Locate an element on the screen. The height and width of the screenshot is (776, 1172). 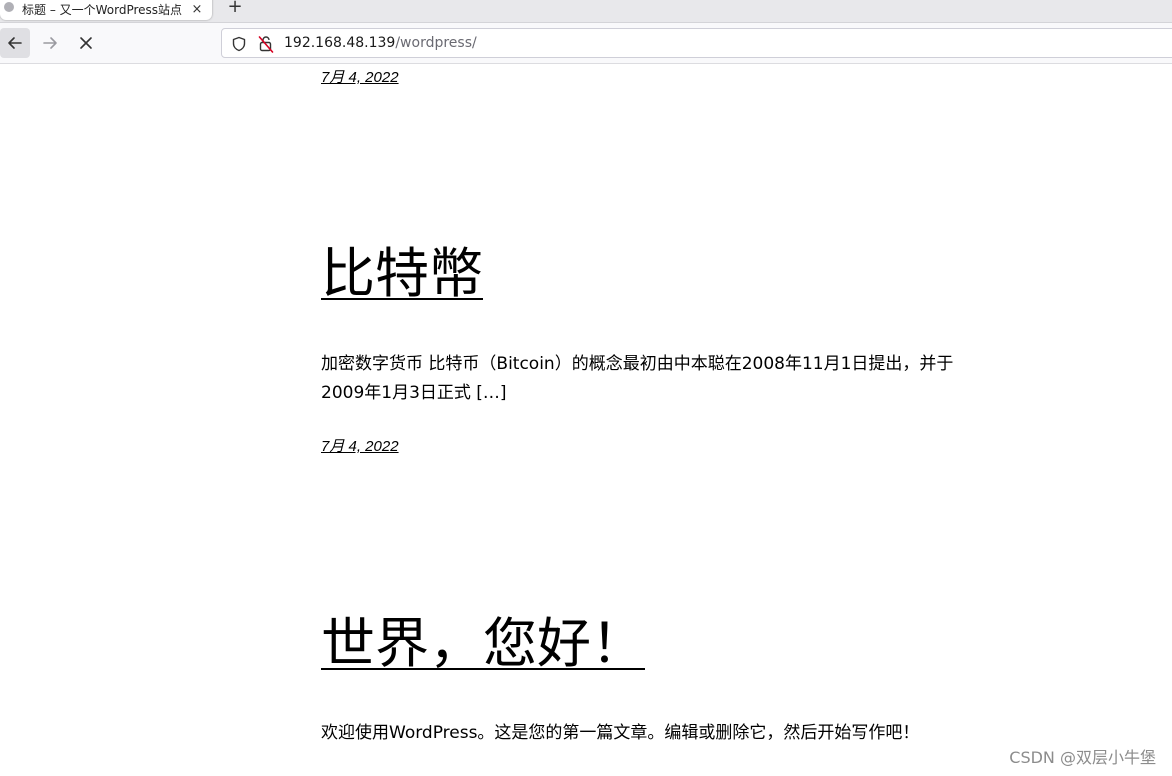
url-text: 192.168.48.139/wordpress/ is located at coordinates (380, 43).